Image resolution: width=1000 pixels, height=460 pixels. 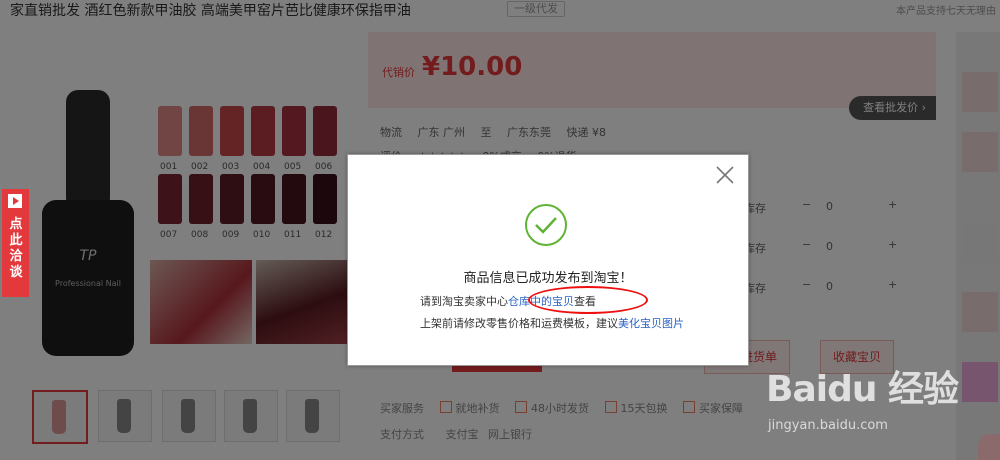 I want to click on chat-side-tab: 点此洽谈, so click(x=15, y=243).